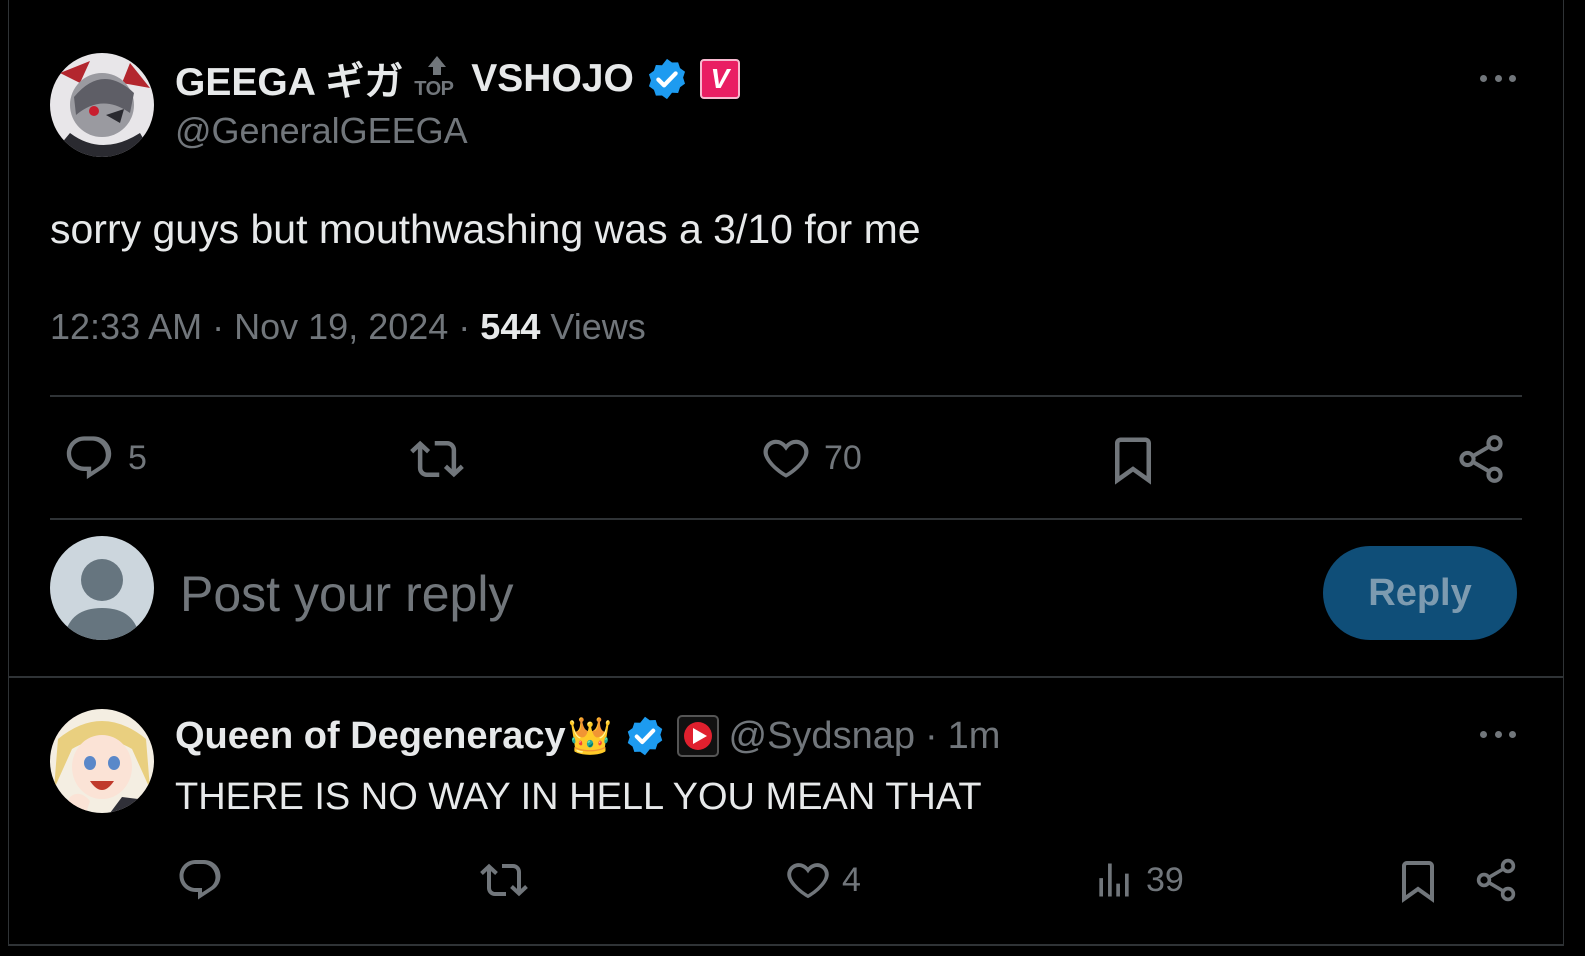 The height and width of the screenshot is (956, 1585). I want to click on reply-bookmark-action, so click(1418, 881).